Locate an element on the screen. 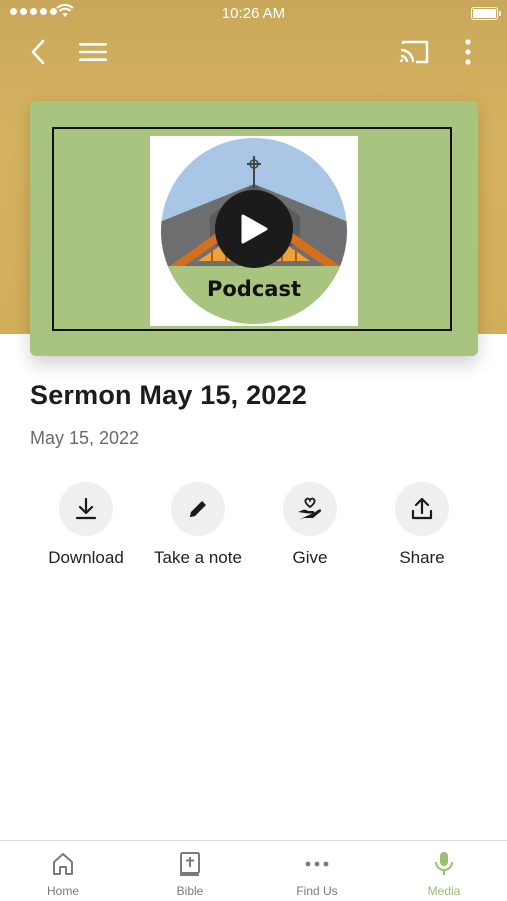 The height and width of the screenshot is (901, 507). download-label: Download is located at coordinates (86, 557).